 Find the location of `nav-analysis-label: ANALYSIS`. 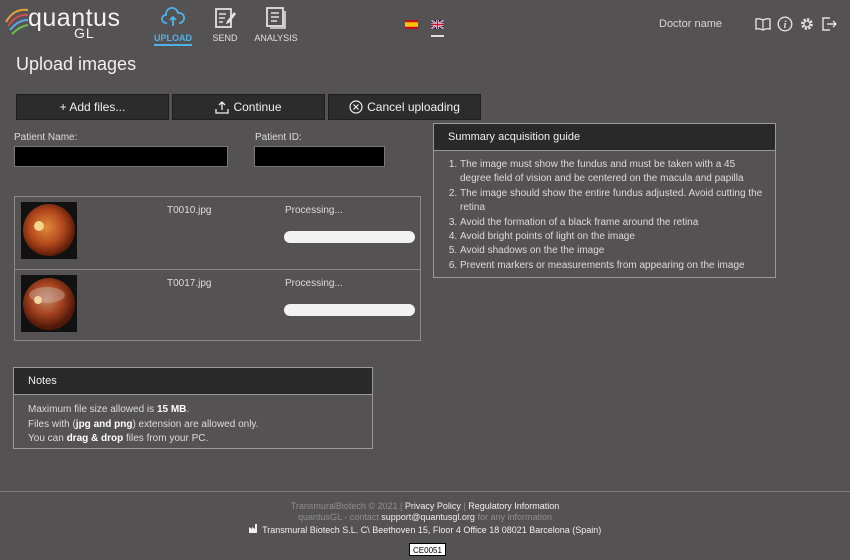

nav-analysis-label: ANALYSIS is located at coordinates (276, 38).